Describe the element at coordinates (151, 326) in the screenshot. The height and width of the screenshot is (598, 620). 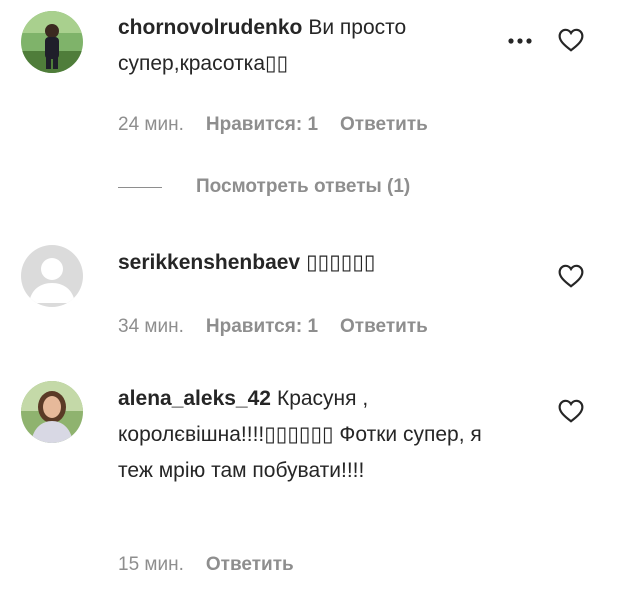
I see `comment-timestamp: 34 мин.` at that location.